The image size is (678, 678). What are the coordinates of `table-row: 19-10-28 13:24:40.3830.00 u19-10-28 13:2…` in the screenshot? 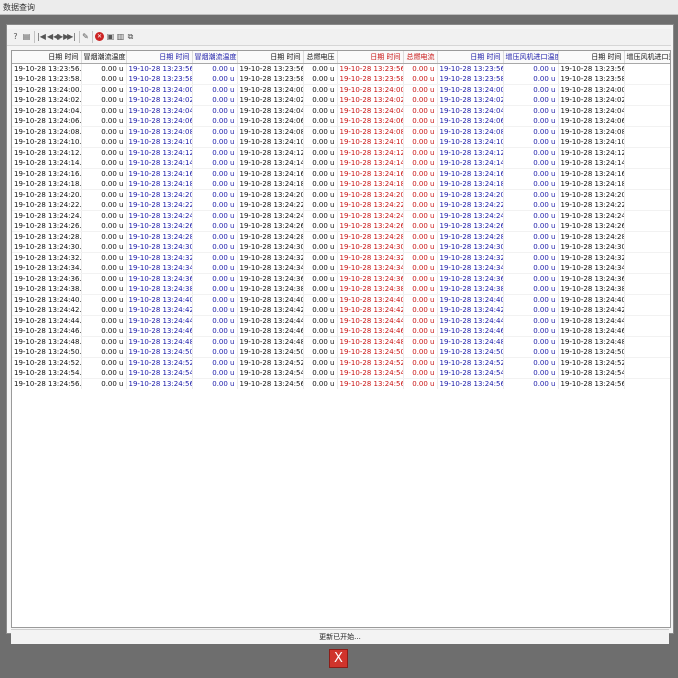 It's located at (341, 299).